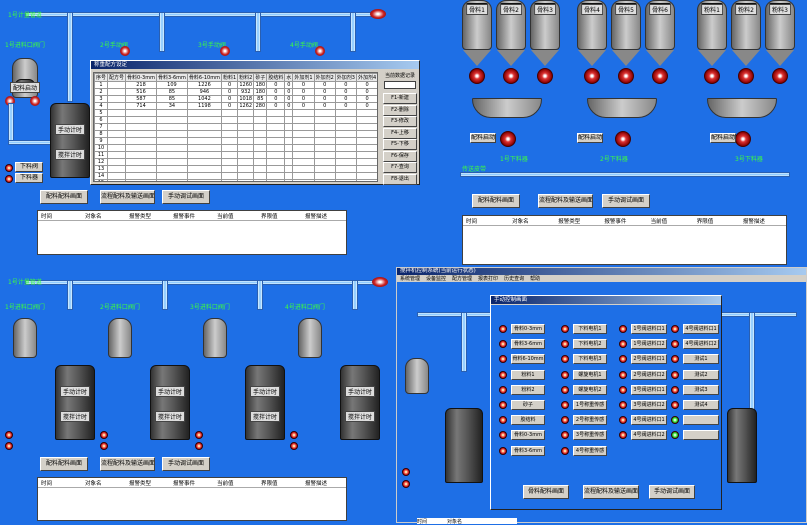  Describe the element at coordinates (546, 492) in the screenshot. I see `batching-screen-button: 骨料配料画面` at that location.